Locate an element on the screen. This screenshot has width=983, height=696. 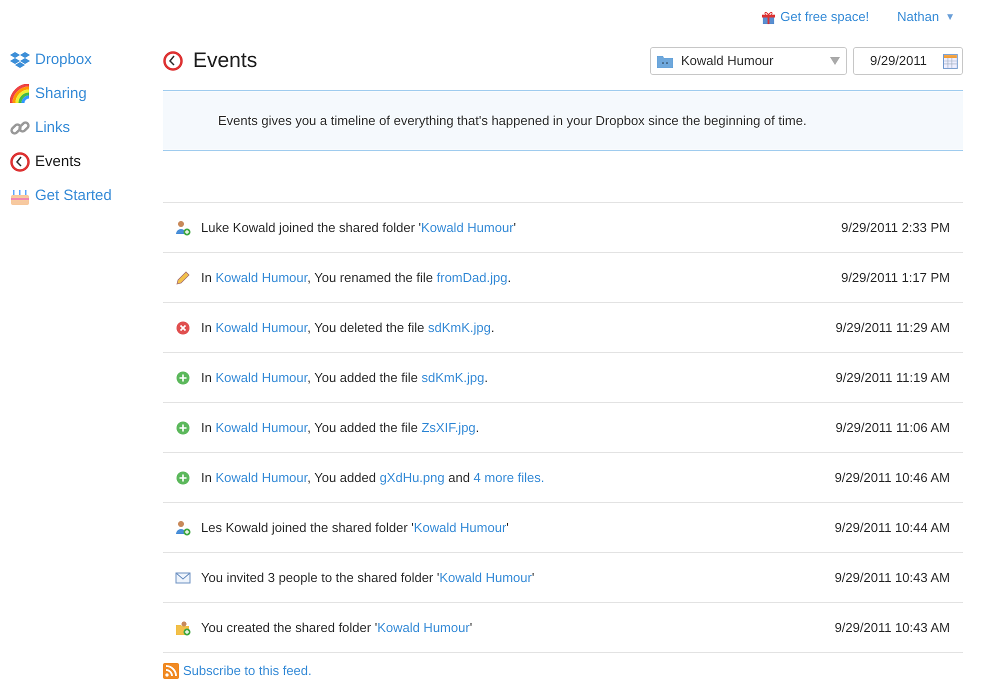
rainbow-icon is located at coordinates (20, 94).